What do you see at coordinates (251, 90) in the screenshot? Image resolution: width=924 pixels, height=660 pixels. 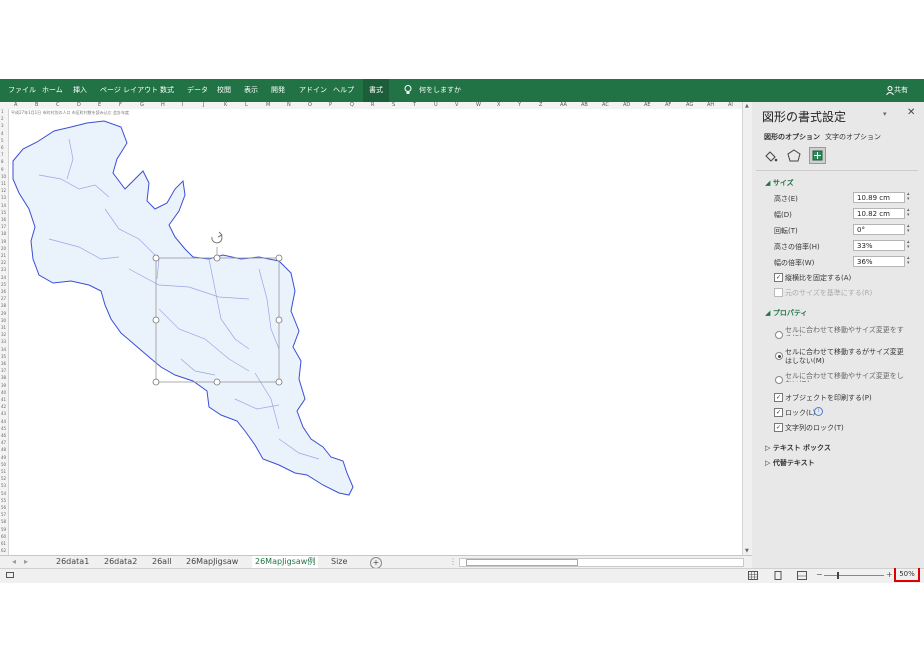 I see `tab-view: 表示` at bounding box center [251, 90].